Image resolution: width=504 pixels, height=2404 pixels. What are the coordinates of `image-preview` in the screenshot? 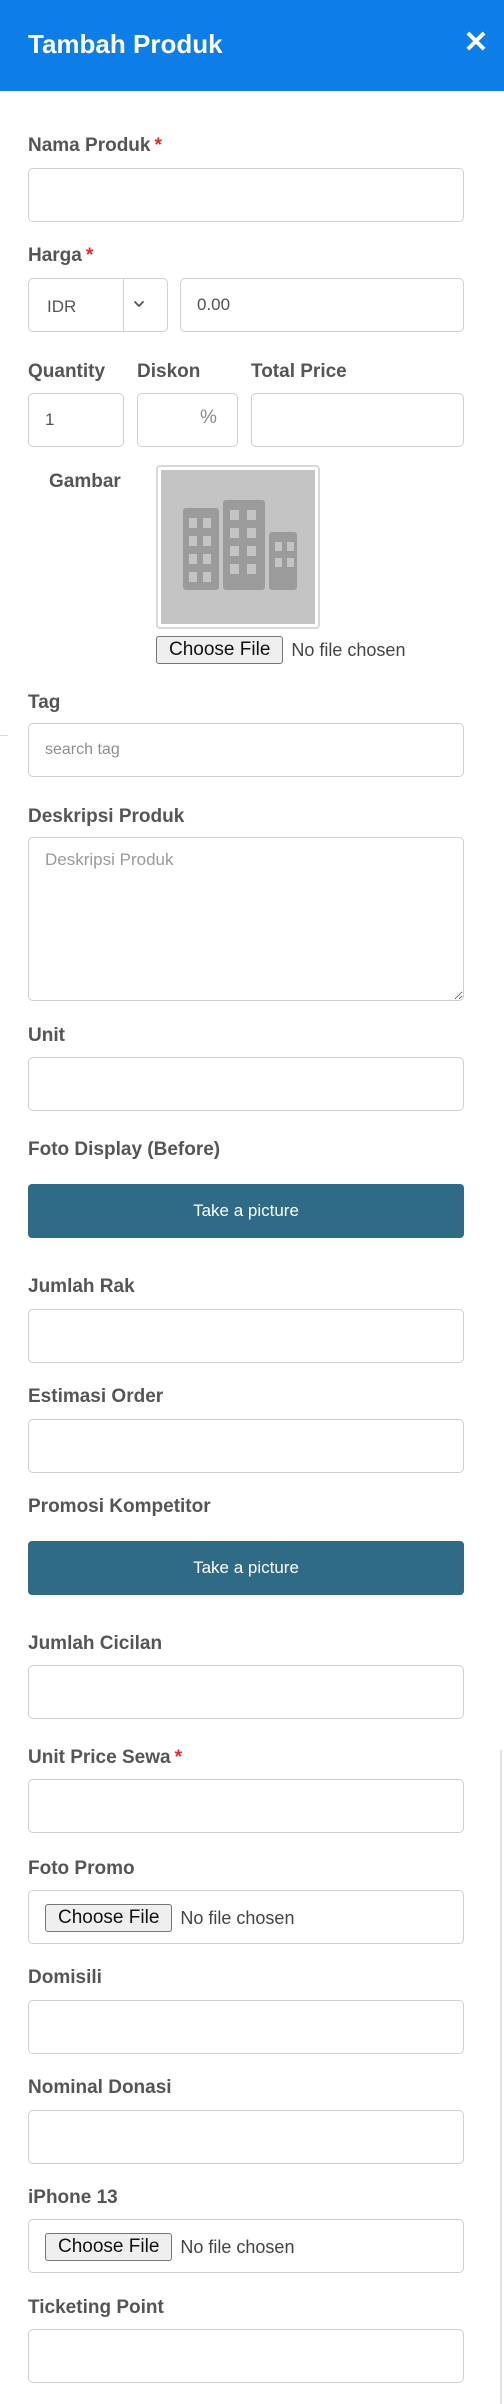 It's located at (238, 547).